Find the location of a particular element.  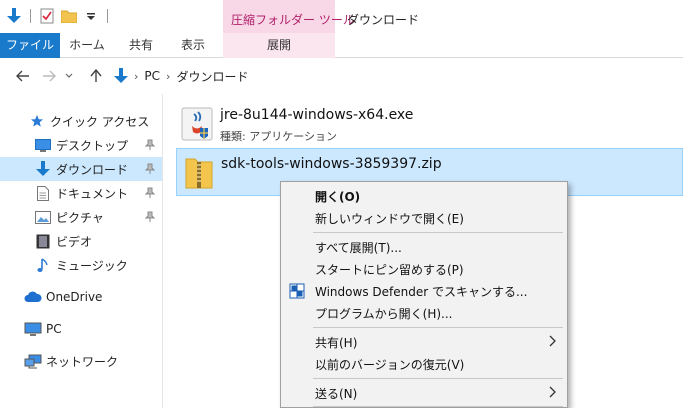

tab-share: 共有 is located at coordinates (141, 45).